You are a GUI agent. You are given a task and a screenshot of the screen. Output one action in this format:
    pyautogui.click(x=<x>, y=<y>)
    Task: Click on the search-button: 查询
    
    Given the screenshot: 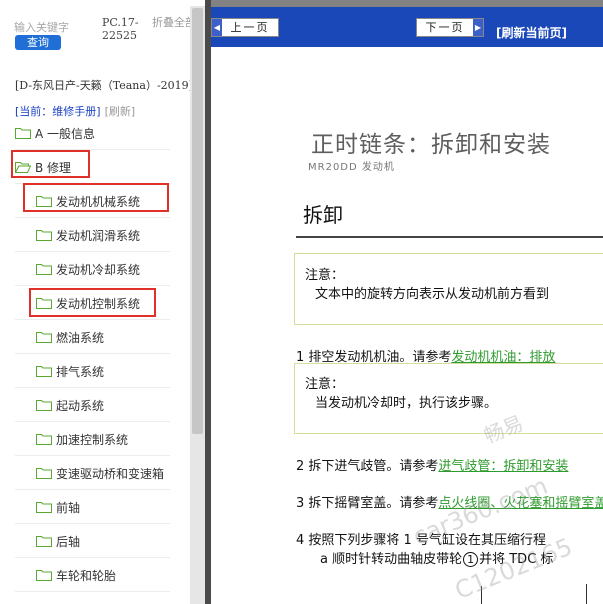 What is the action you would take?
    pyautogui.click(x=38, y=42)
    